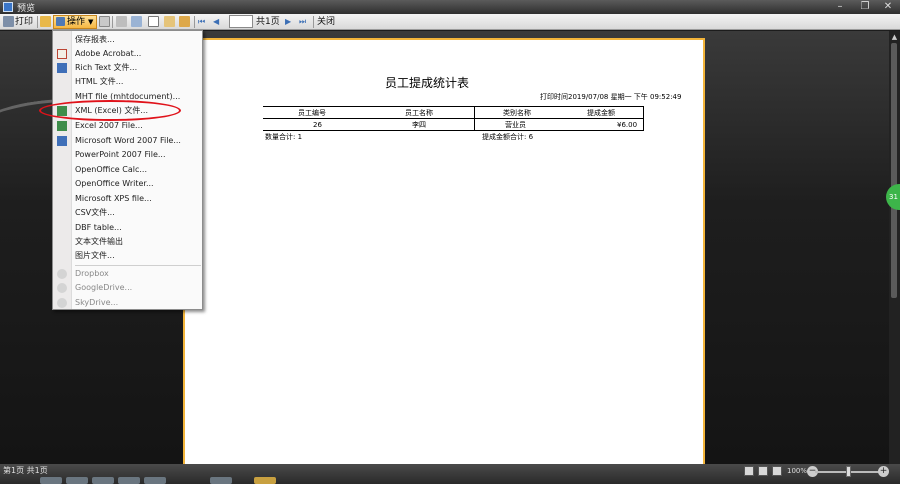 This screenshot has height=484, width=900. What do you see at coordinates (288, 22) in the screenshot?
I see `next-page-icon: ▶` at bounding box center [288, 22].